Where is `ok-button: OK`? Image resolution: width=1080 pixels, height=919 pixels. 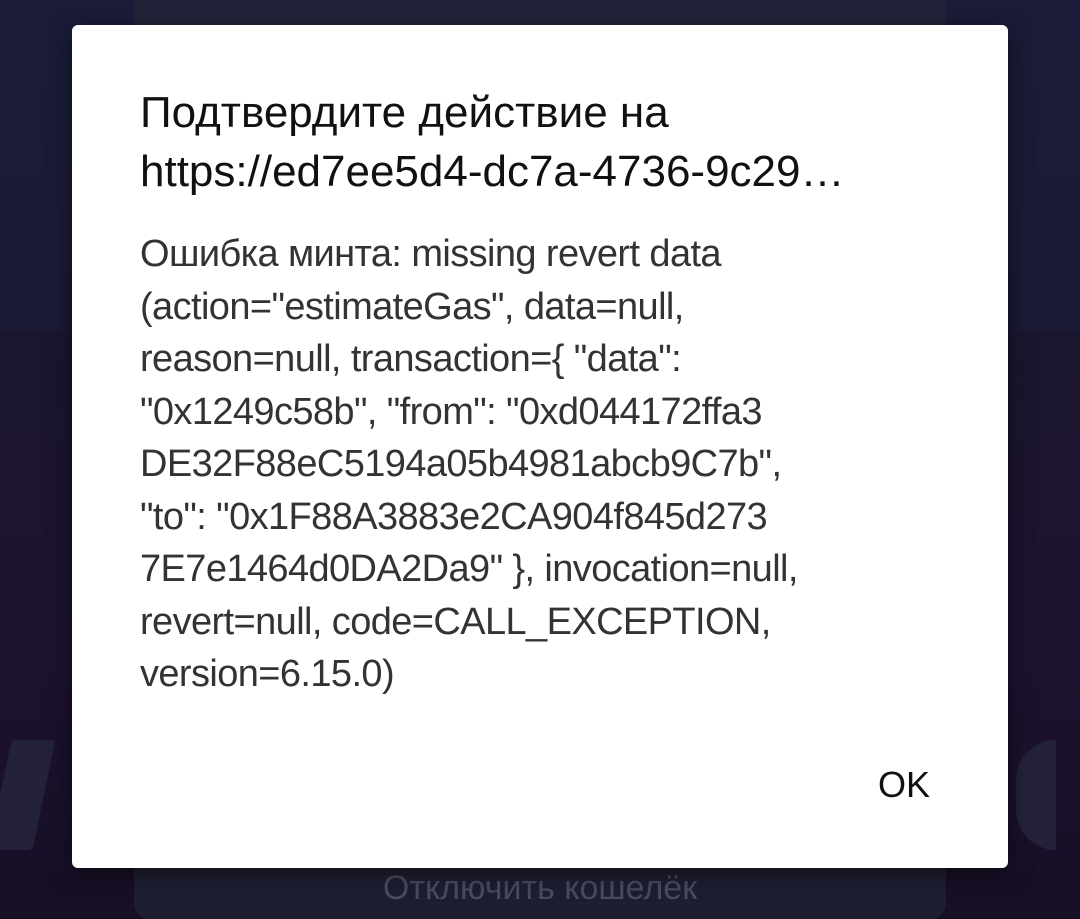
ok-button: OK is located at coordinates (904, 785).